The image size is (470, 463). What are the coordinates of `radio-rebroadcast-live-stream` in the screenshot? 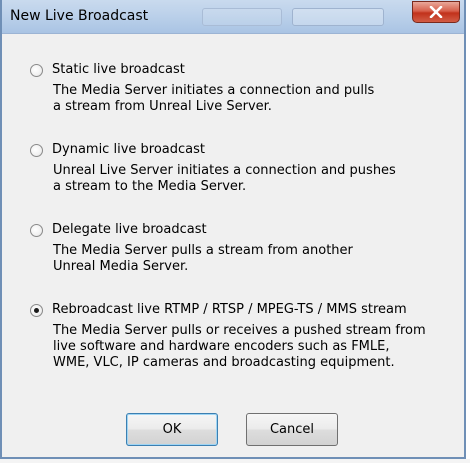 It's located at (36, 310).